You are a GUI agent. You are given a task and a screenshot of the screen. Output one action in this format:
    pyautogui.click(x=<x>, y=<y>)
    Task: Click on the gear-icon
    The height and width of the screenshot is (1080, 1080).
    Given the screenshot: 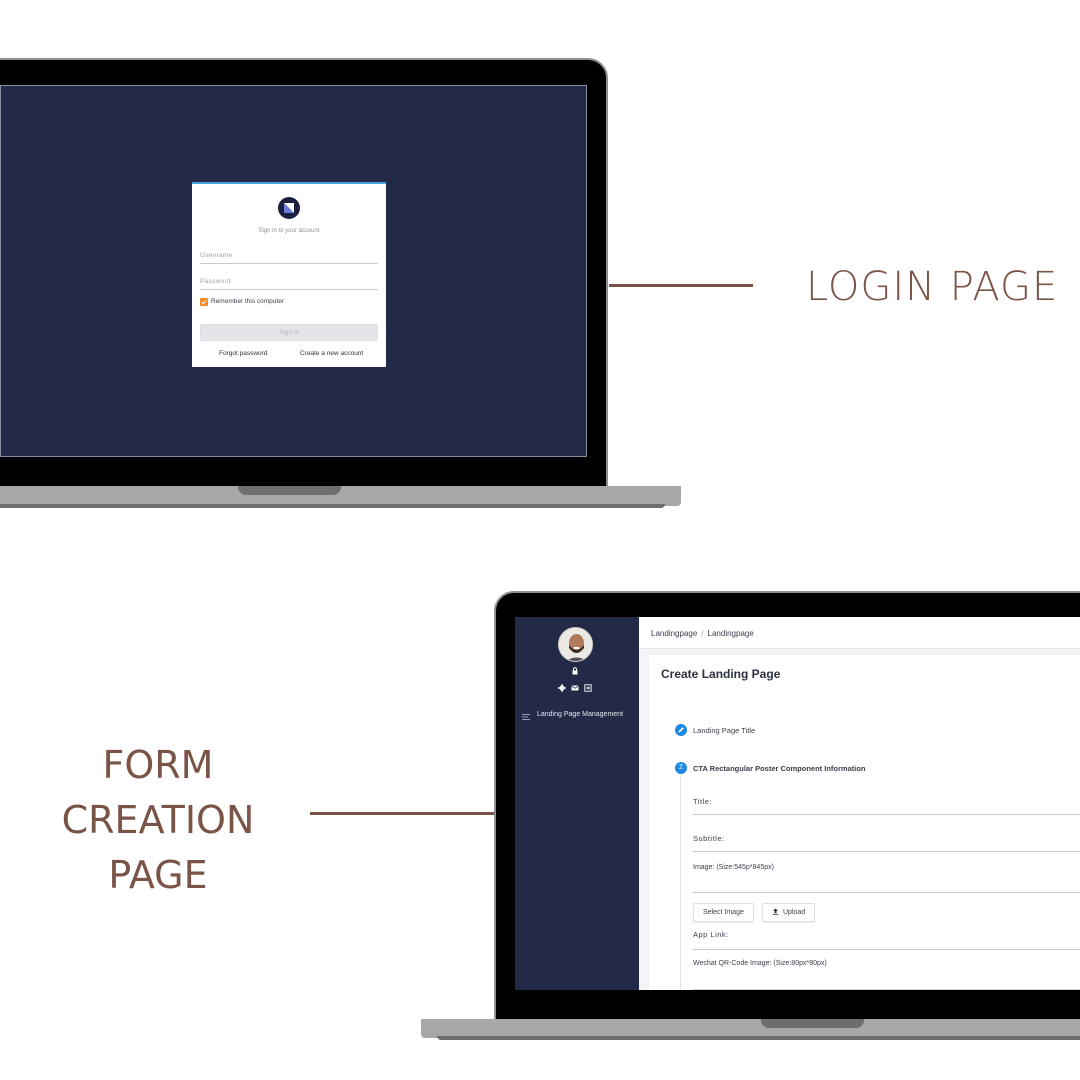 What is the action you would take?
    pyautogui.click(x=562, y=688)
    